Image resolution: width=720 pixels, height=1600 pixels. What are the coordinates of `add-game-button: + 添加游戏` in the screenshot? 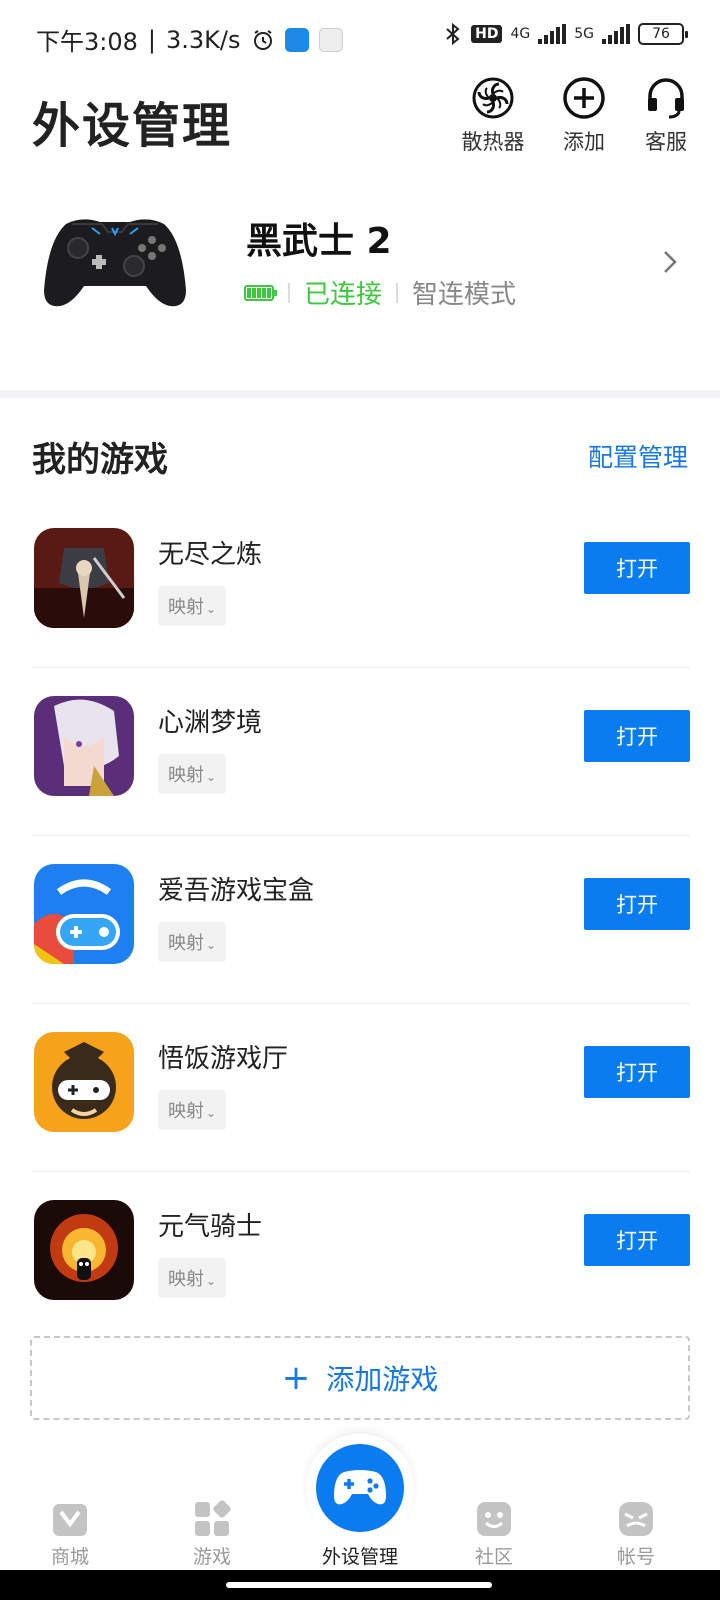 It's located at (360, 1378).